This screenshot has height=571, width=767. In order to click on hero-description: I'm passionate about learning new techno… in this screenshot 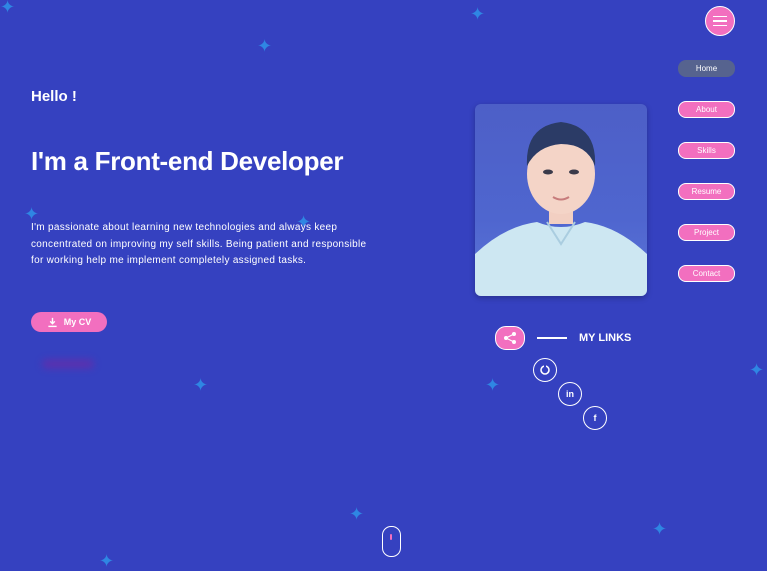, I will do `click(199, 244)`.